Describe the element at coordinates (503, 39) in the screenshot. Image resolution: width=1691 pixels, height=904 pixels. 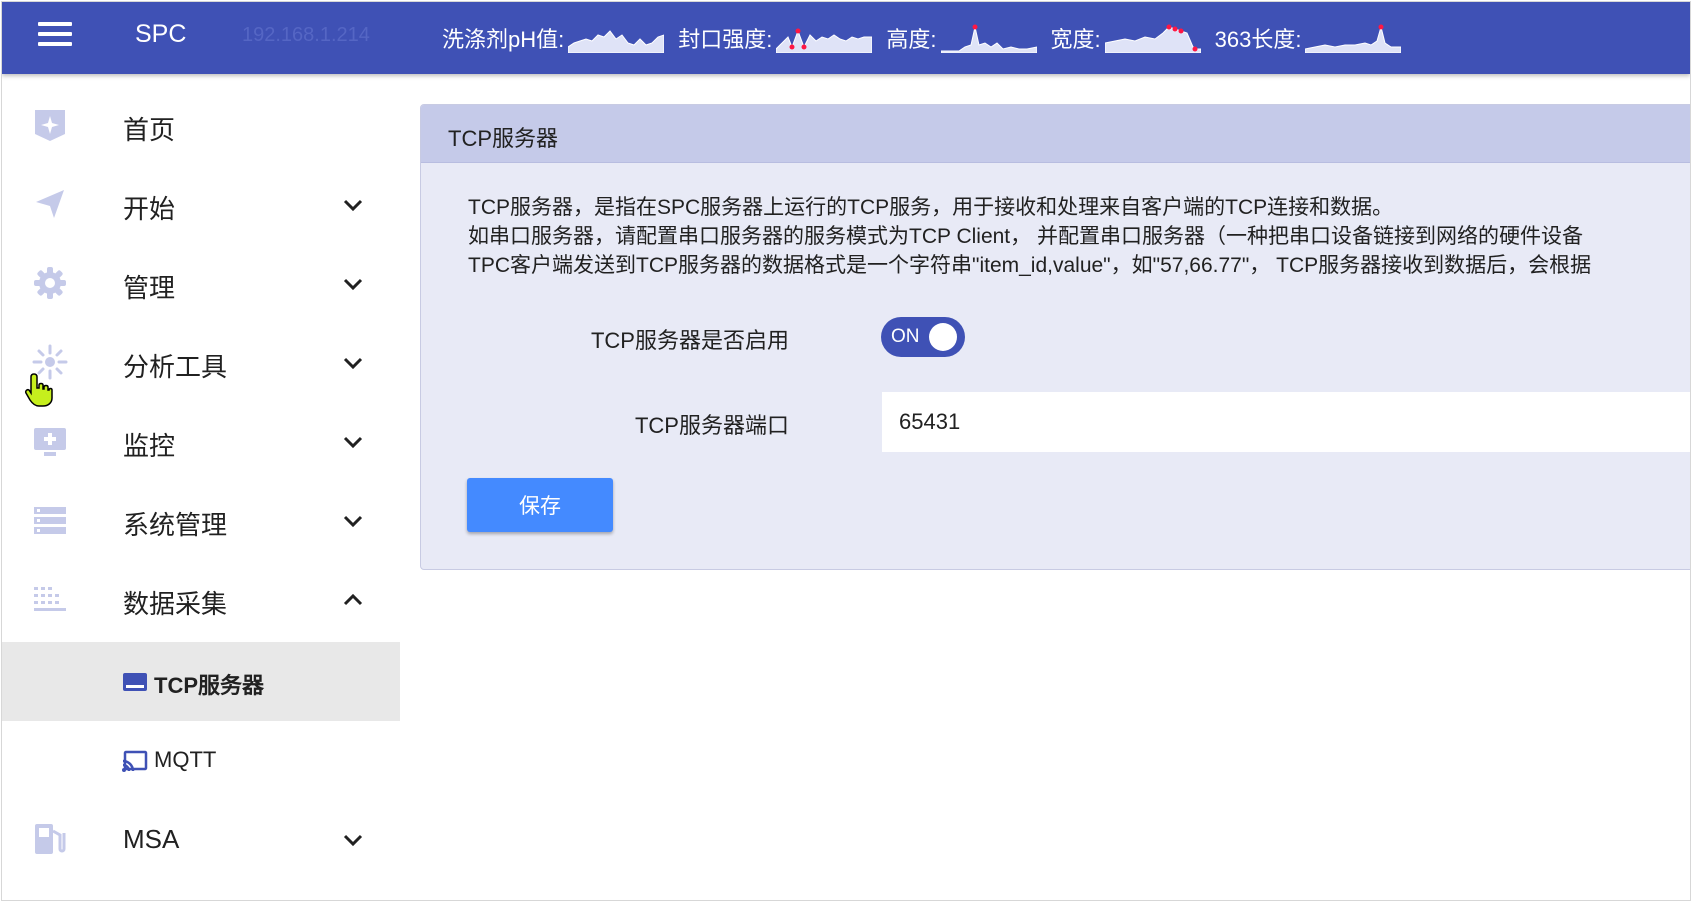
I see `metric-label: 洗涤剂pH值:` at that location.